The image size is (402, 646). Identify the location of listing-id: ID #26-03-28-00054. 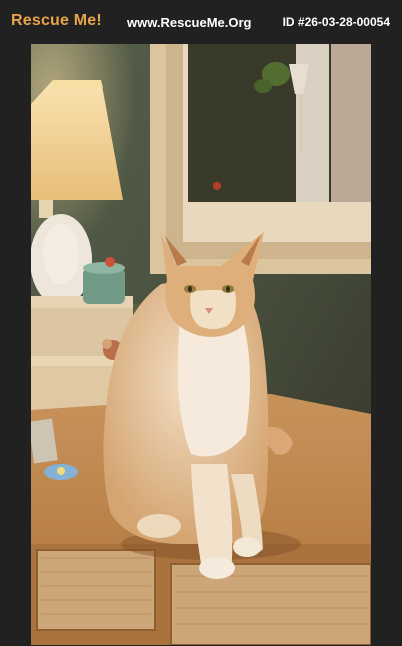
(336, 22).